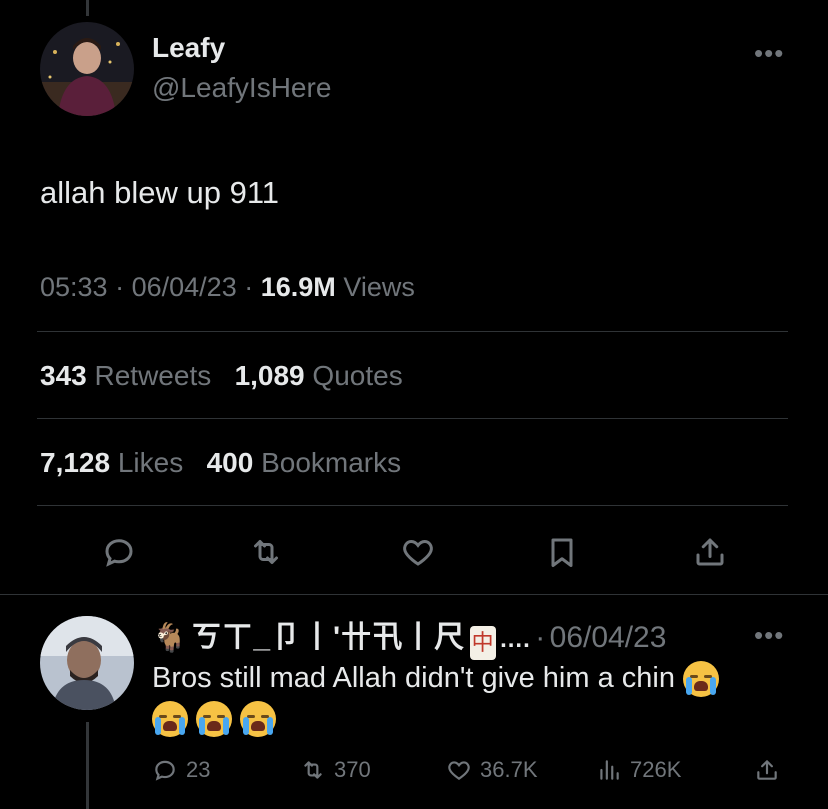  I want to click on goat-emoji: 🐐, so click(169, 637).